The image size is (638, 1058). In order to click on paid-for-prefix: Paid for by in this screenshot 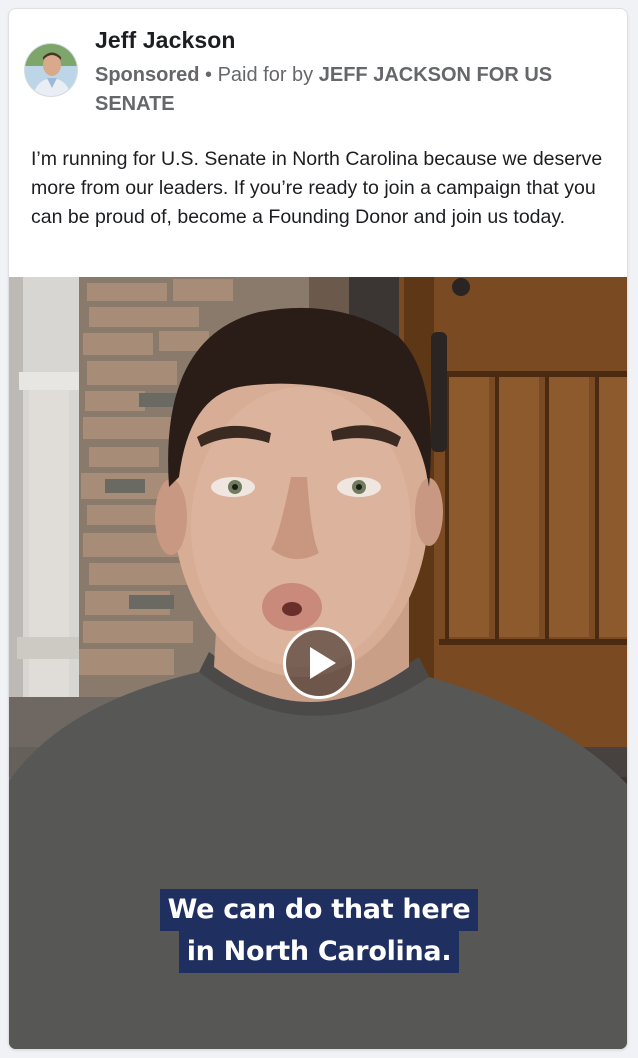, I will do `click(268, 75)`.